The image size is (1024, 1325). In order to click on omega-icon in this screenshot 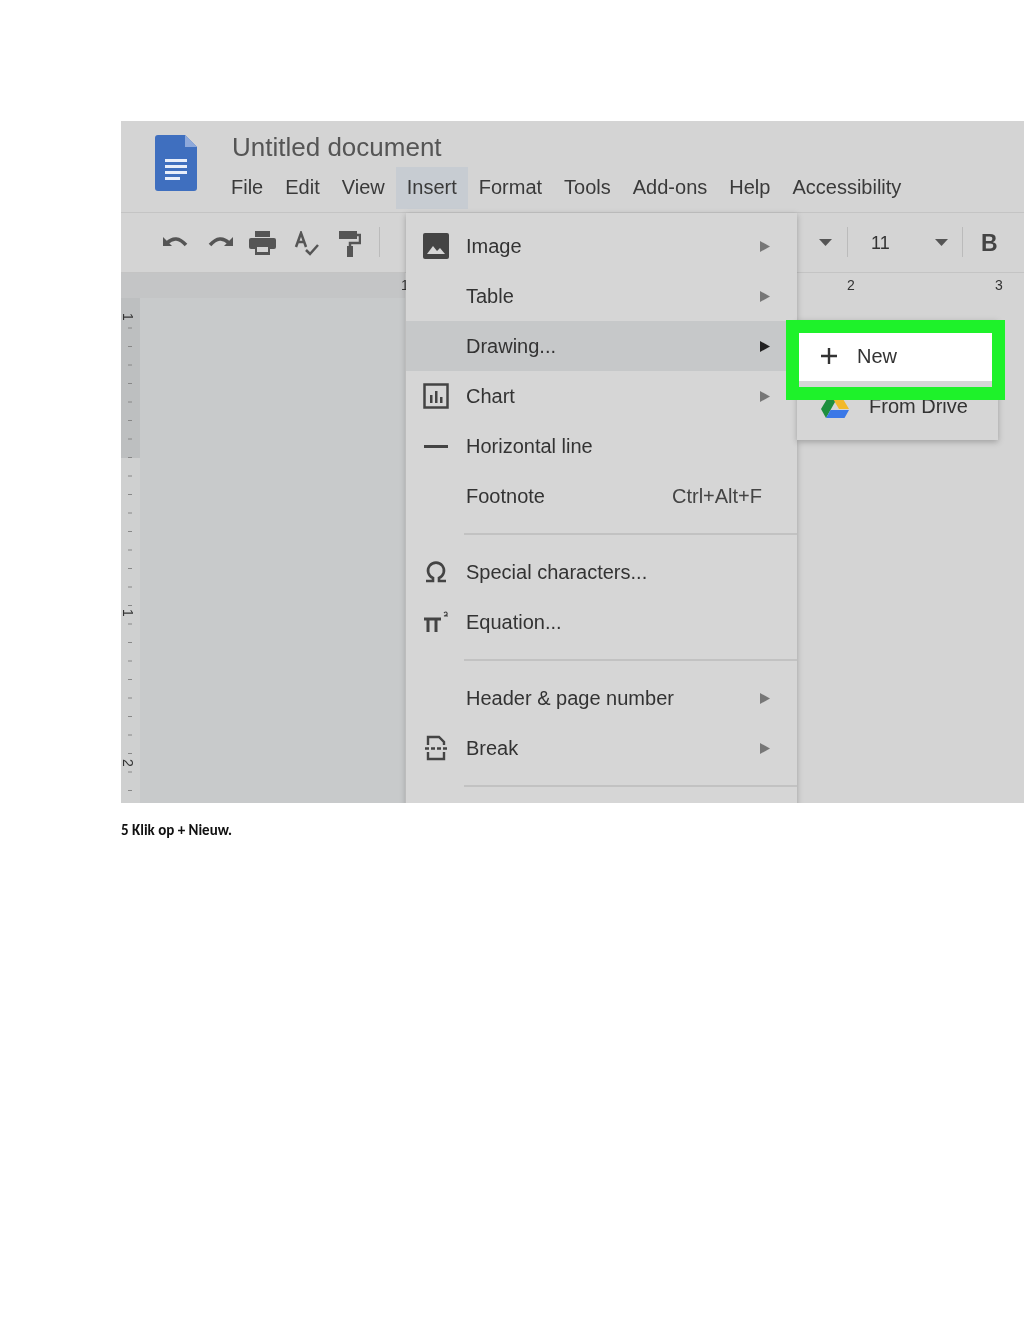, I will do `click(436, 572)`.